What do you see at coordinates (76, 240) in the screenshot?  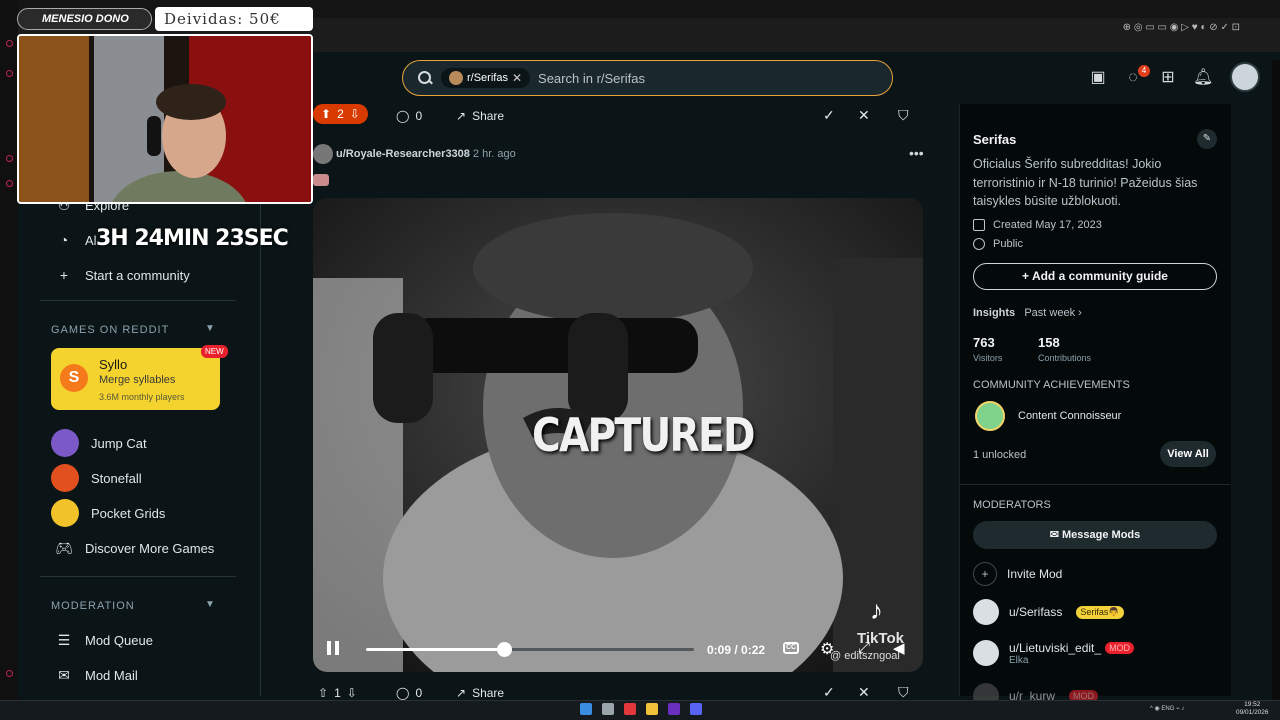 I see `sidebar-item-all: ◔ Al` at bounding box center [76, 240].